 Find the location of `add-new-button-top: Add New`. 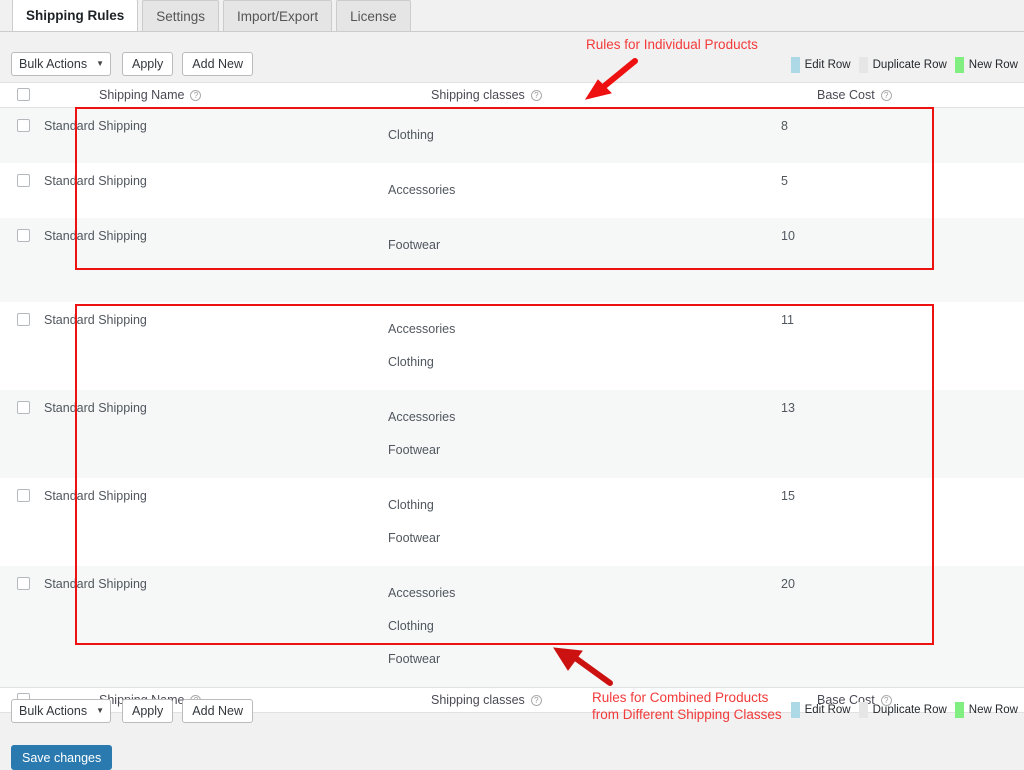

add-new-button-top: Add New is located at coordinates (218, 64).